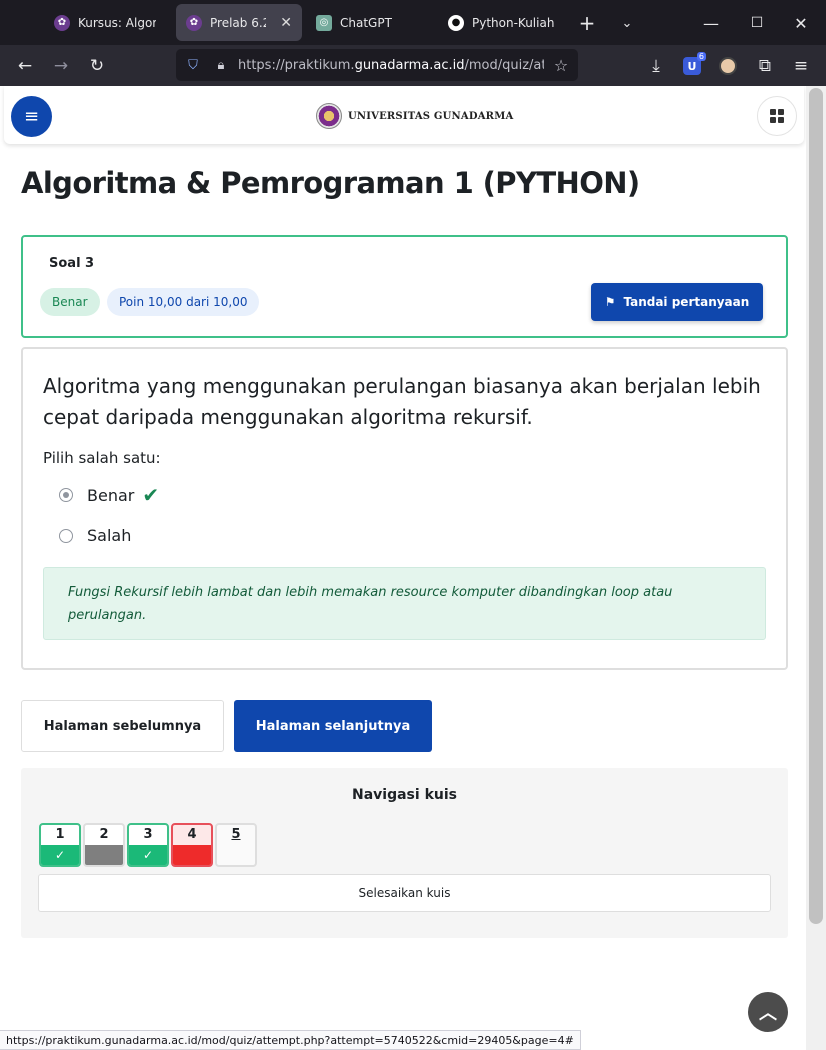  Describe the element at coordinates (97, 66) in the screenshot. I see `reload-icon: ↻` at that location.